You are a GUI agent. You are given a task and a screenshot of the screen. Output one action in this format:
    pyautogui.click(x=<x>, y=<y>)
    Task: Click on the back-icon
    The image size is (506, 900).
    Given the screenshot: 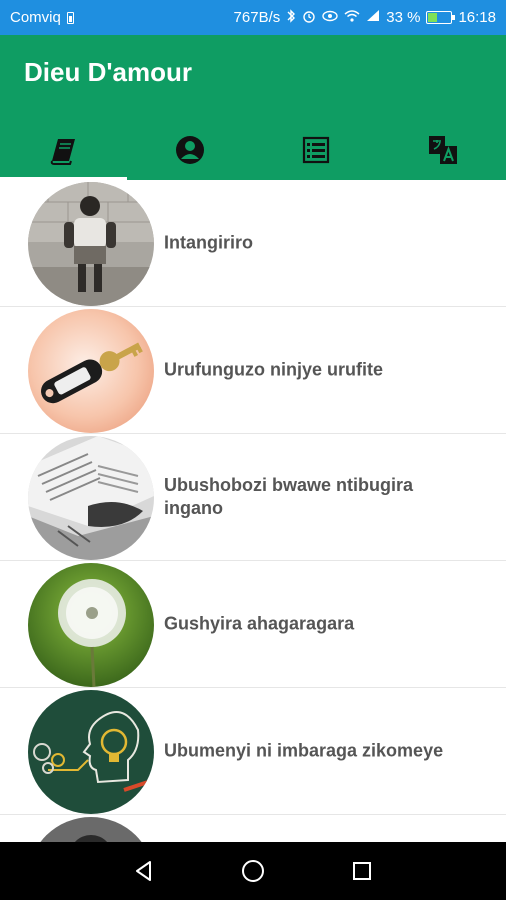 What is the action you would take?
    pyautogui.click(x=144, y=871)
    